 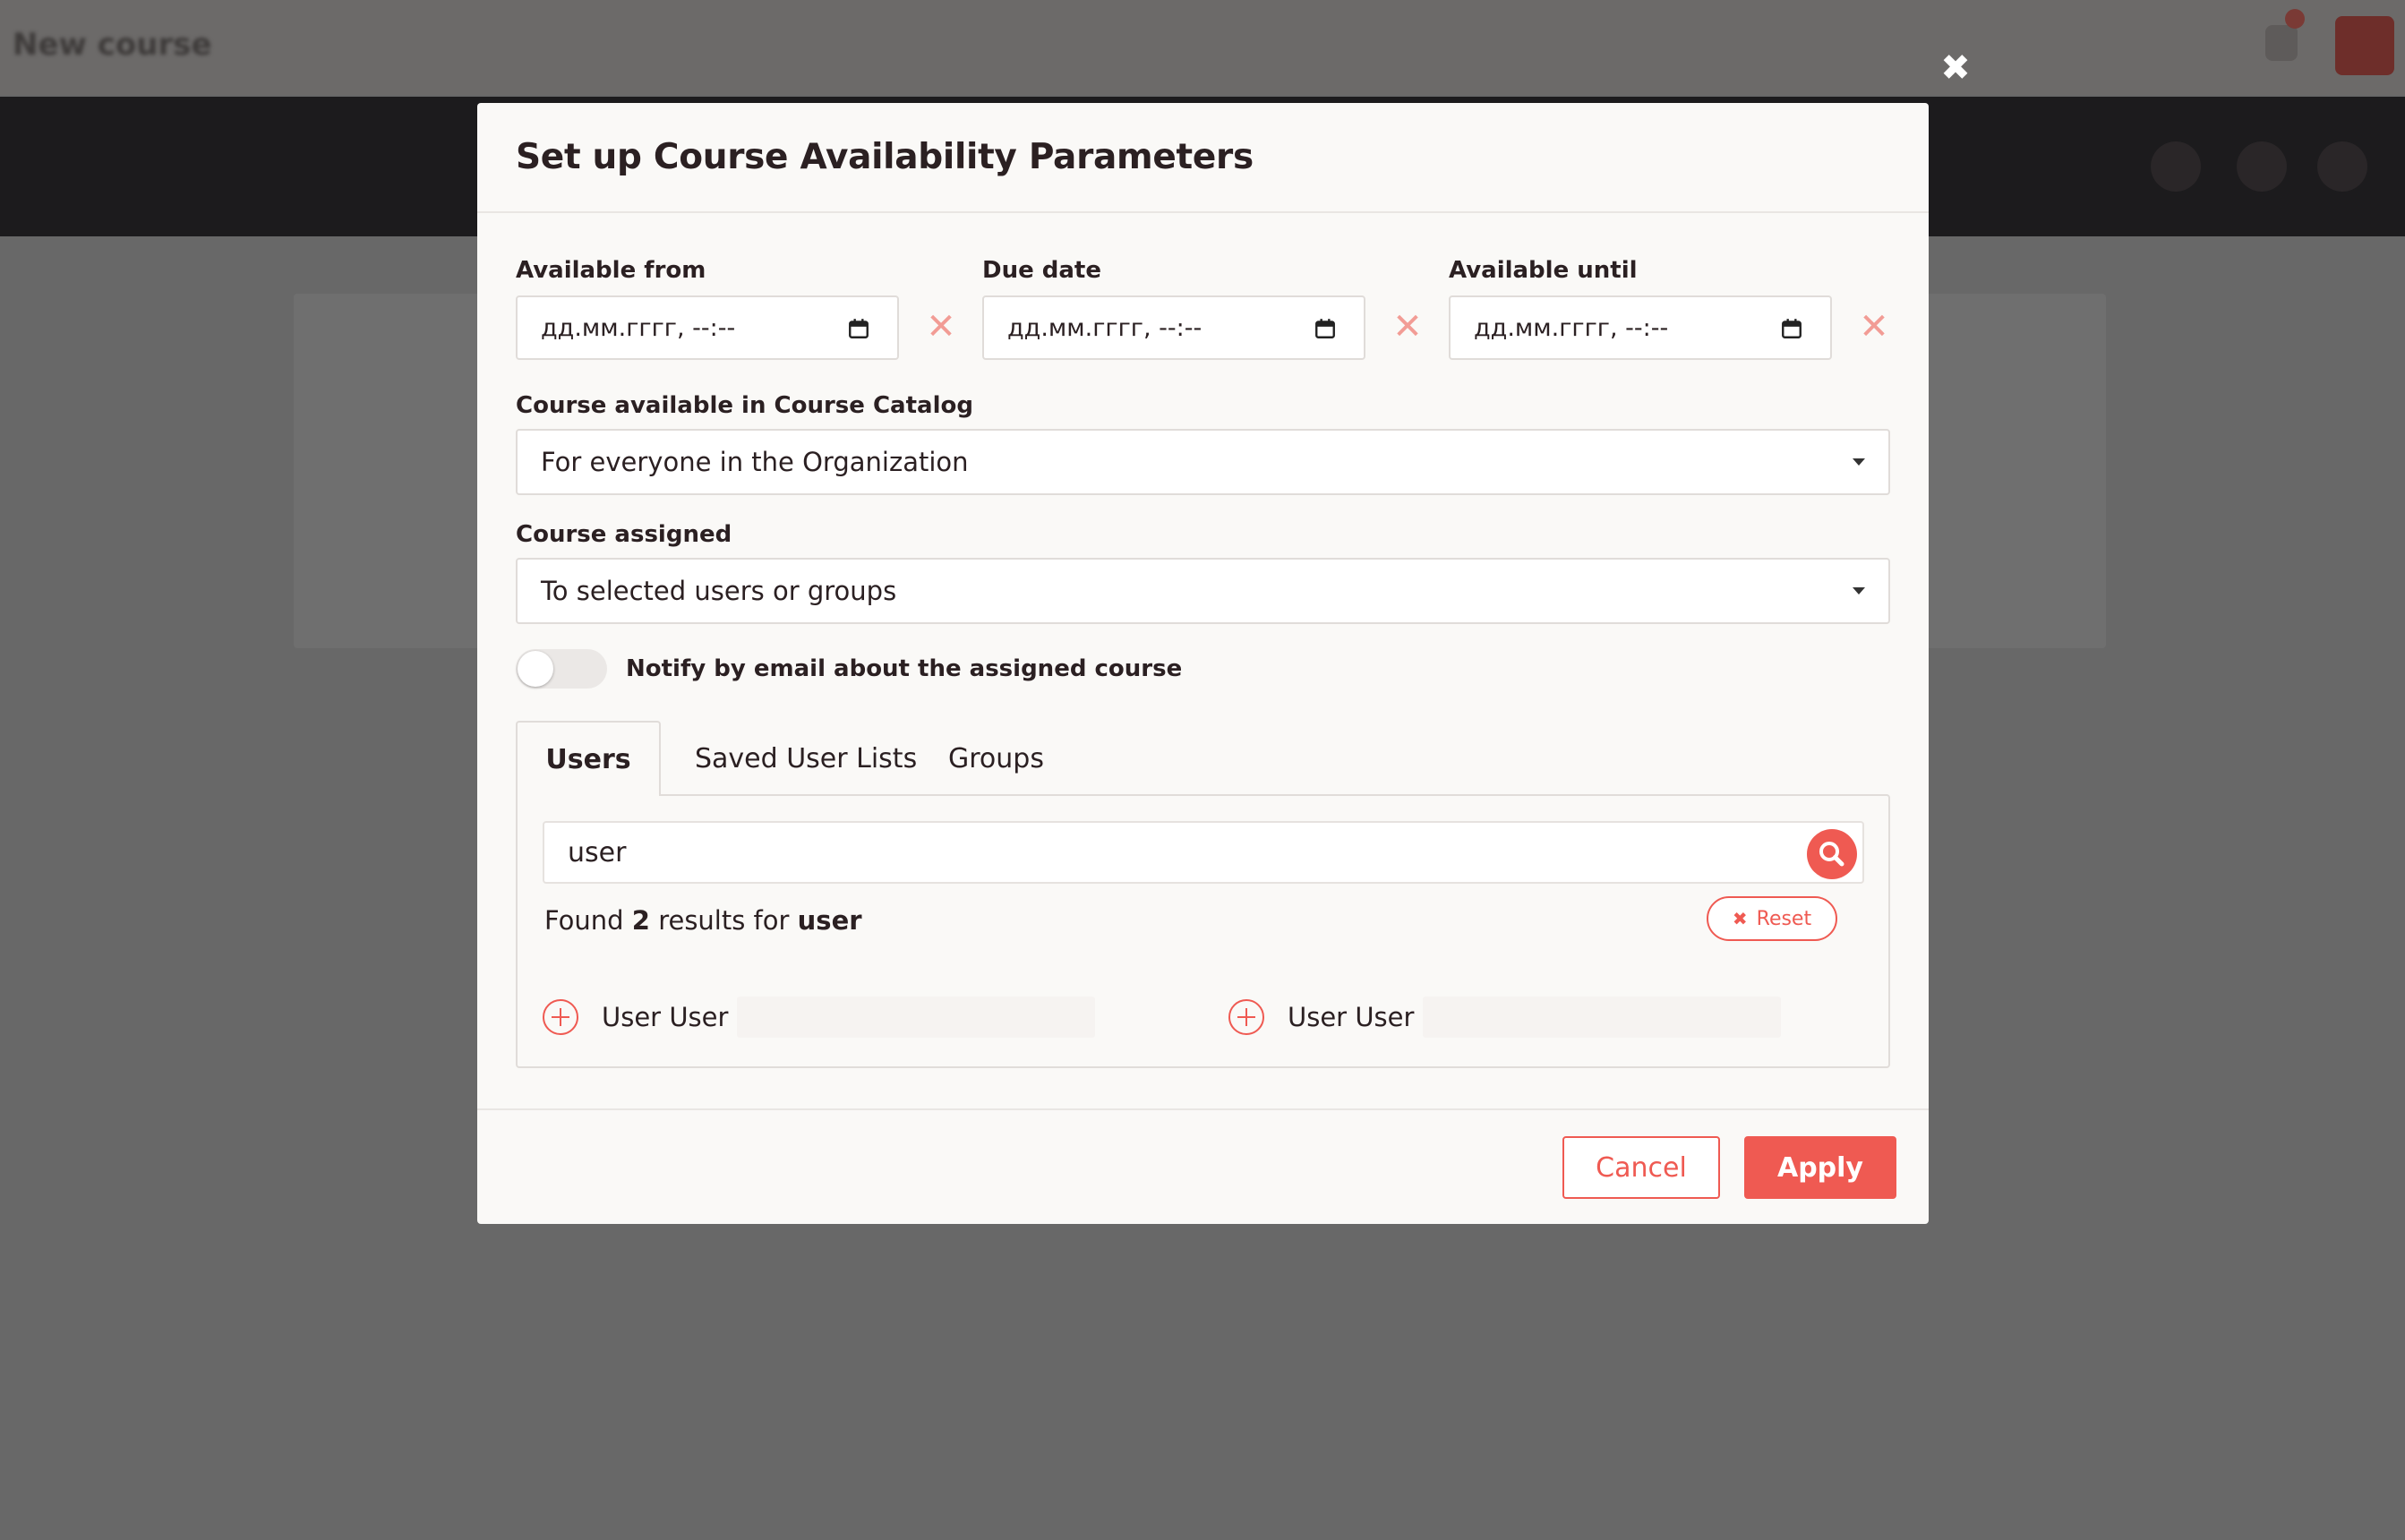 I want to click on catalog-select: For everyone in the Organization, so click(x=1203, y=462).